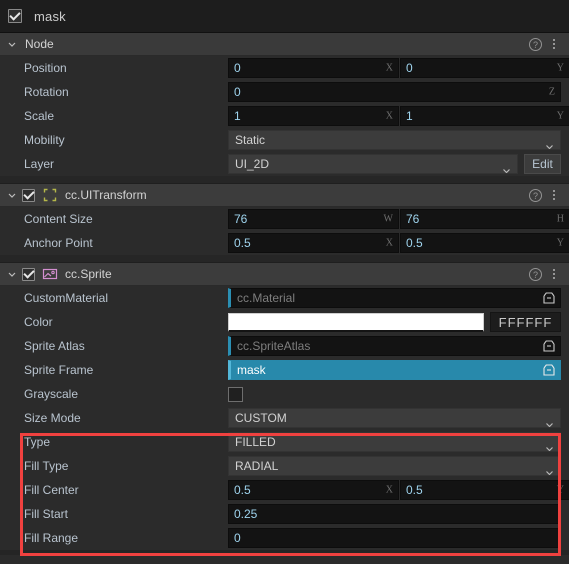 Image resolution: width=569 pixels, height=564 pixels. I want to click on sprite-frame-value: mask, so click(251, 370).